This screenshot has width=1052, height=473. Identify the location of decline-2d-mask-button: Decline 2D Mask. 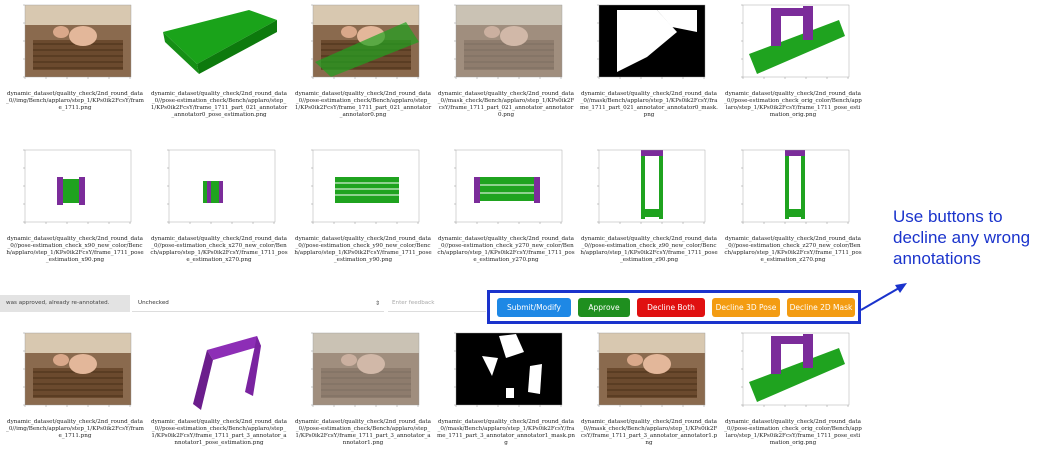
(821, 307).